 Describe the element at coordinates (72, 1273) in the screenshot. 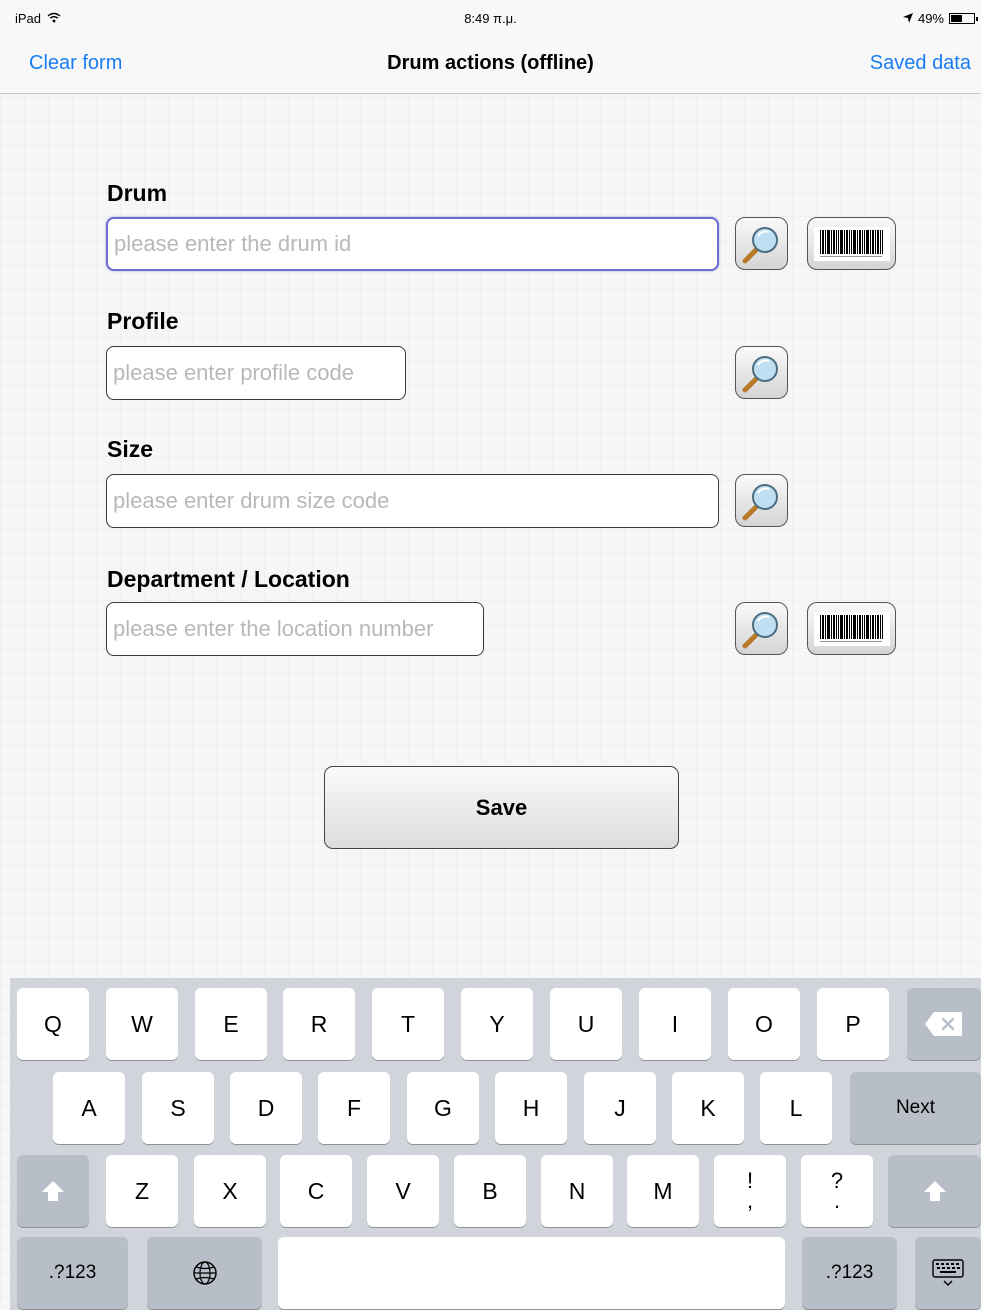

I see `numbers-key-left: .?123` at that location.